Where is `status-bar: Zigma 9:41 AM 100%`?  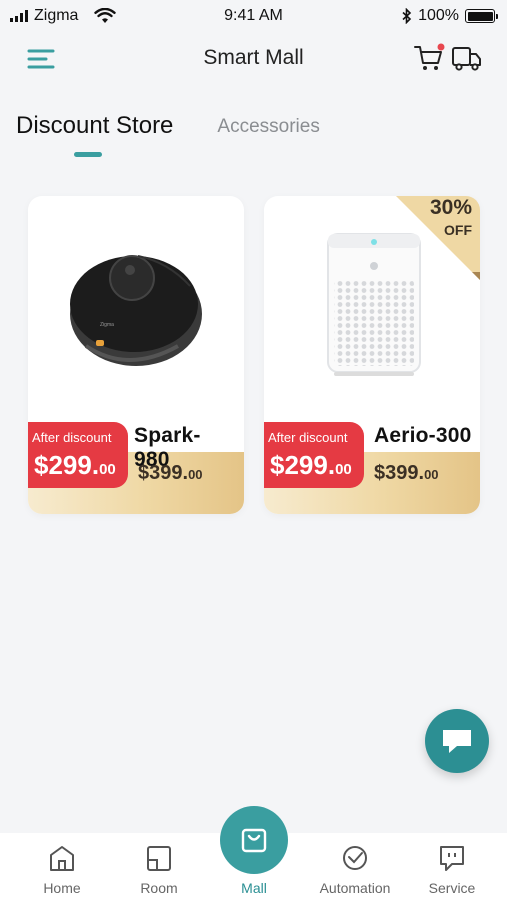 status-bar: Zigma 9:41 AM 100% is located at coordinates (253, 16).